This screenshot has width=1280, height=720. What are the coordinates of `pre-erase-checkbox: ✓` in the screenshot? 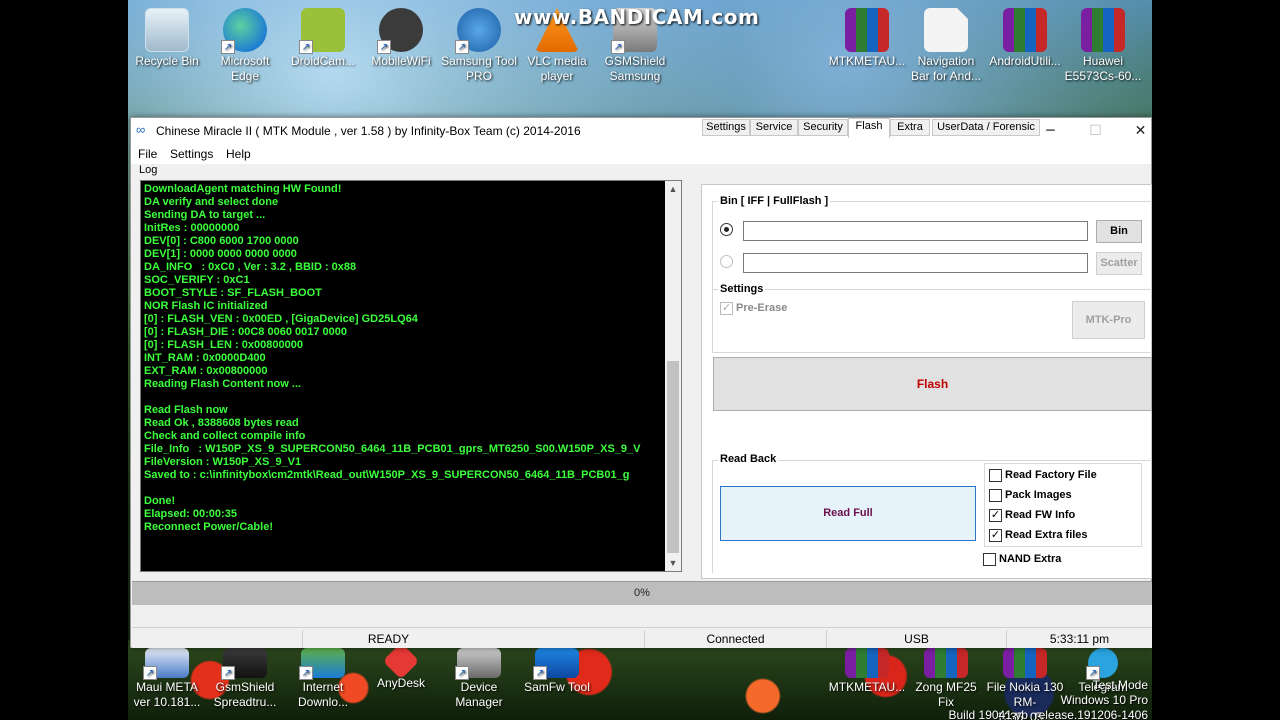 It's located at (726, 308).